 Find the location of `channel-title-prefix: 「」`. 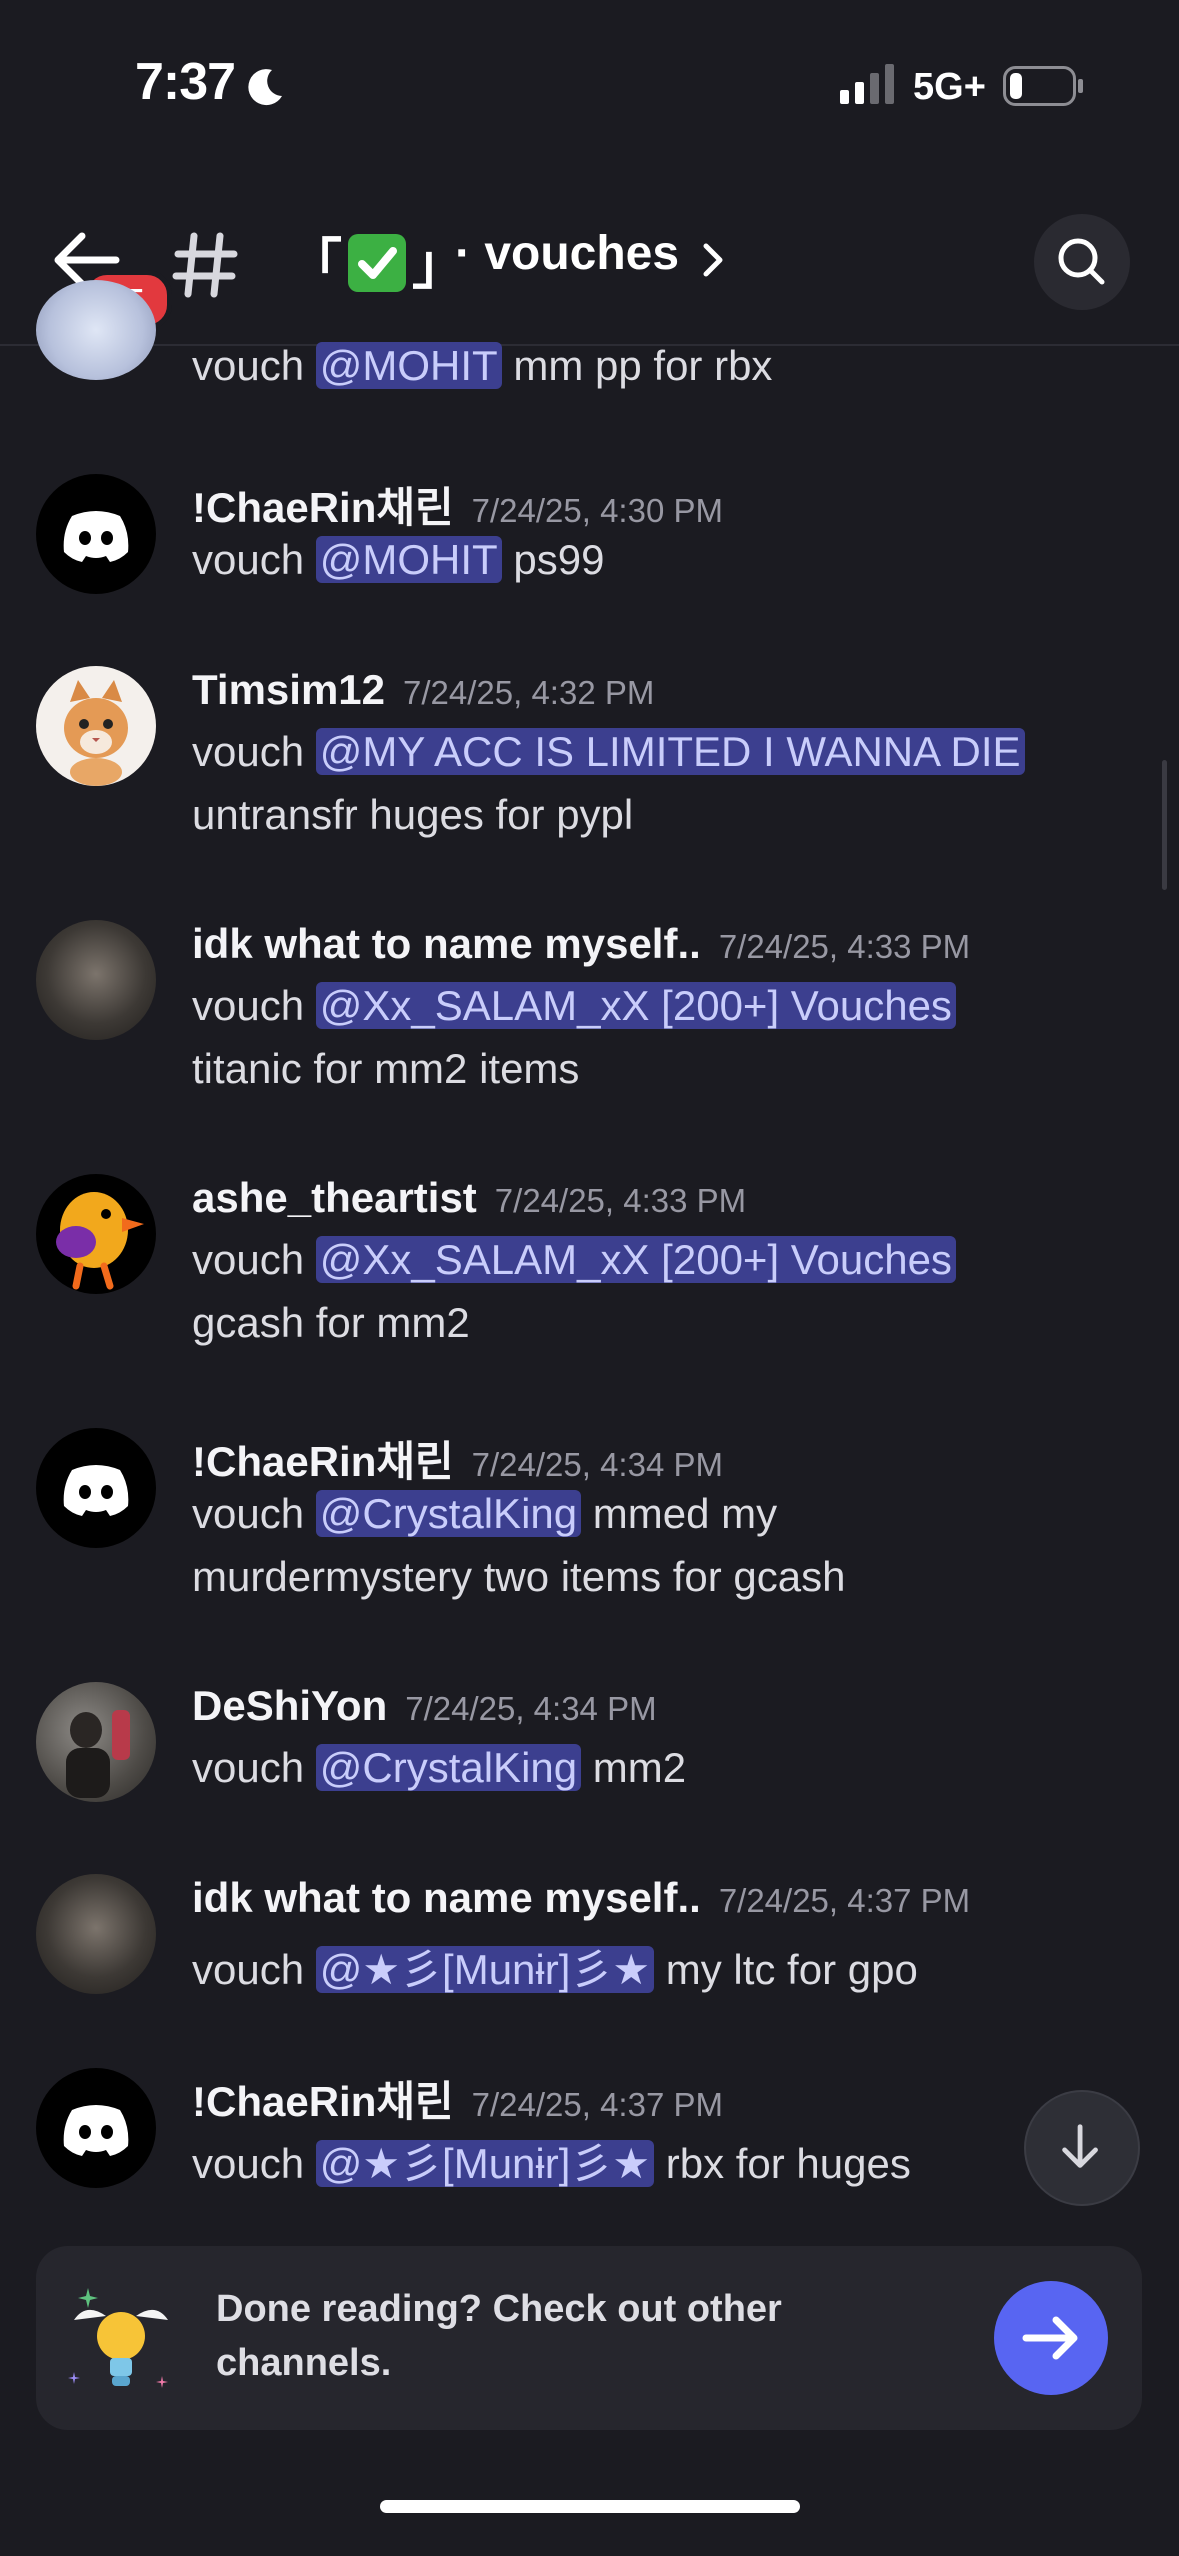

channel-title-prefix: 「」 is located at coordinates (377, 259).